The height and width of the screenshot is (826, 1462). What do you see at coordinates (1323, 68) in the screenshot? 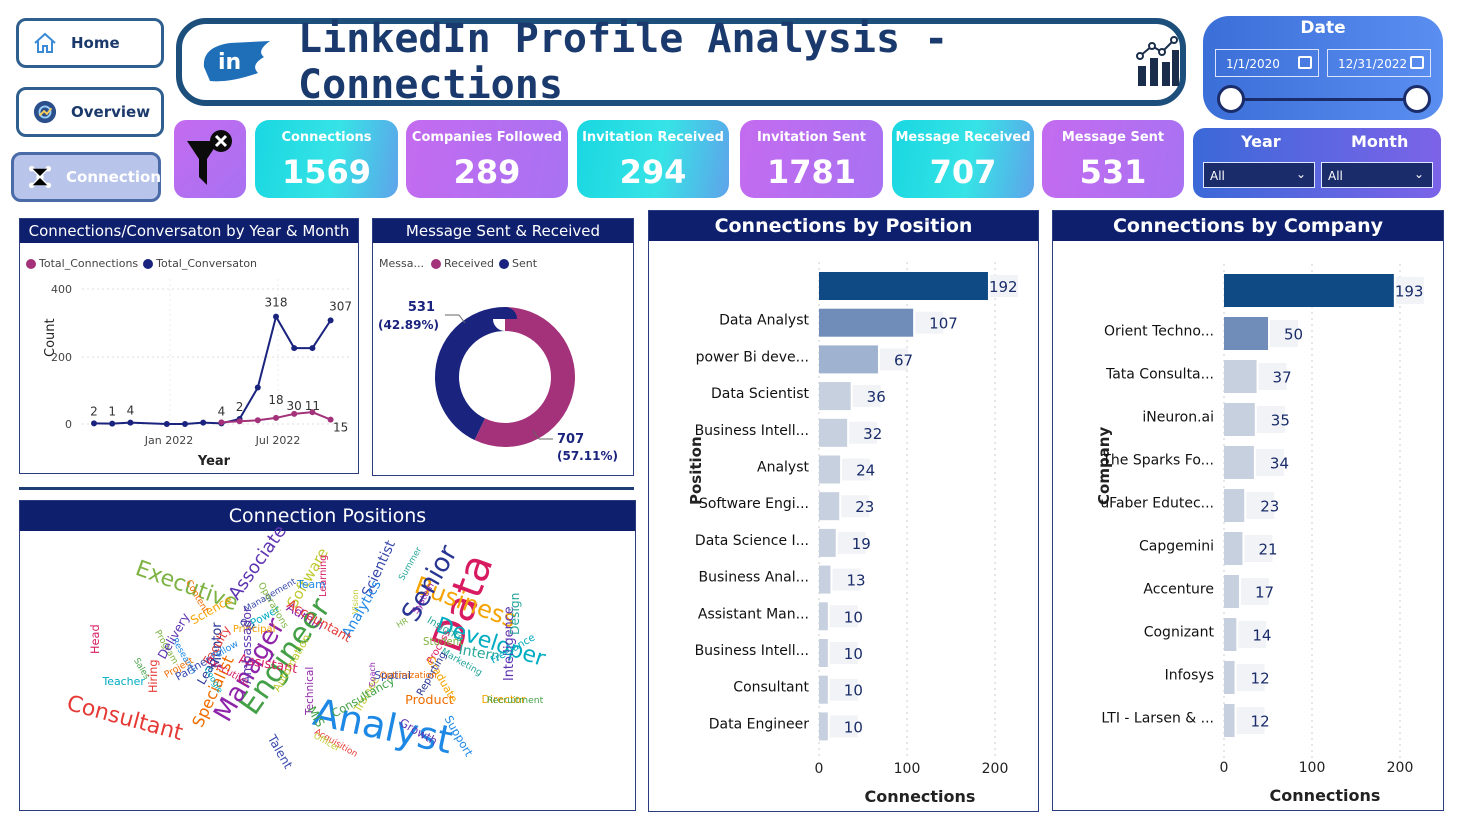
I see `date-slicer: Date 1/1/2020 12/31/2022` at bounding box center [1323, 68].